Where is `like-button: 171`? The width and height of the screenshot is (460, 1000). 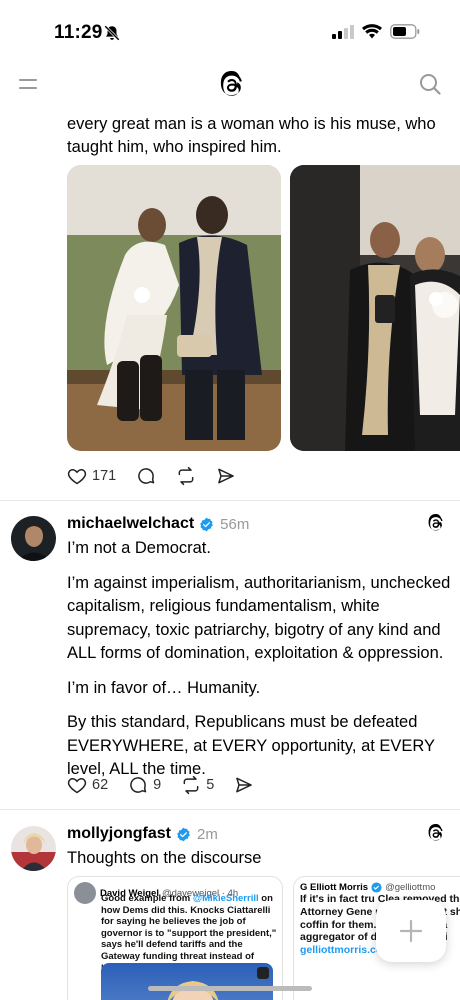
like-button: 171 is located at coordinates (91, 476).